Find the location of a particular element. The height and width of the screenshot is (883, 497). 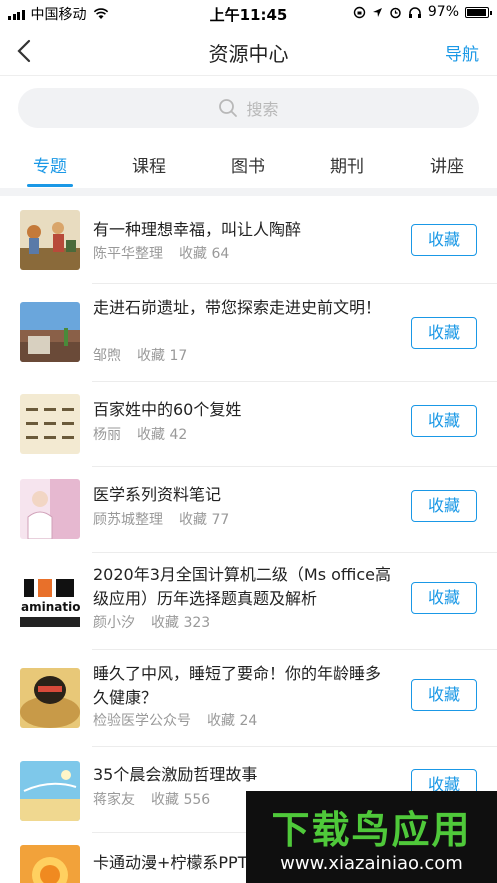

item-fav-count: 收藏 323 is located at coordinates (181, 623).